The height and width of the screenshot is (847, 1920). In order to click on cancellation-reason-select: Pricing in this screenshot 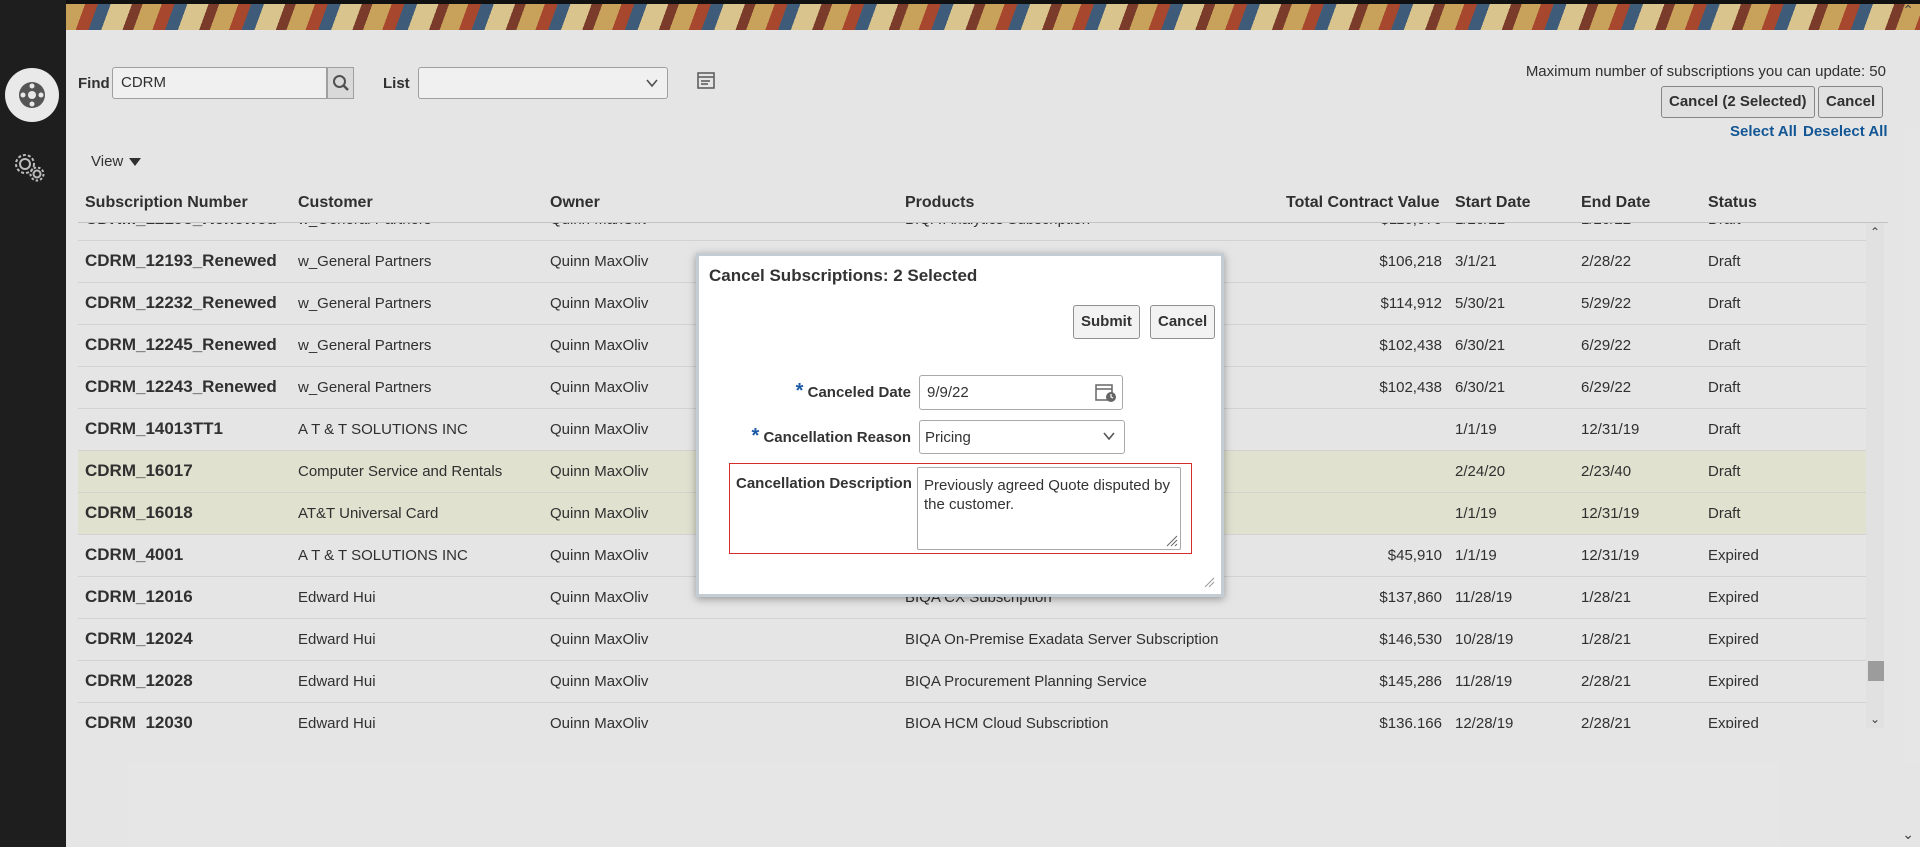, I will do `click(1022, 437)`.